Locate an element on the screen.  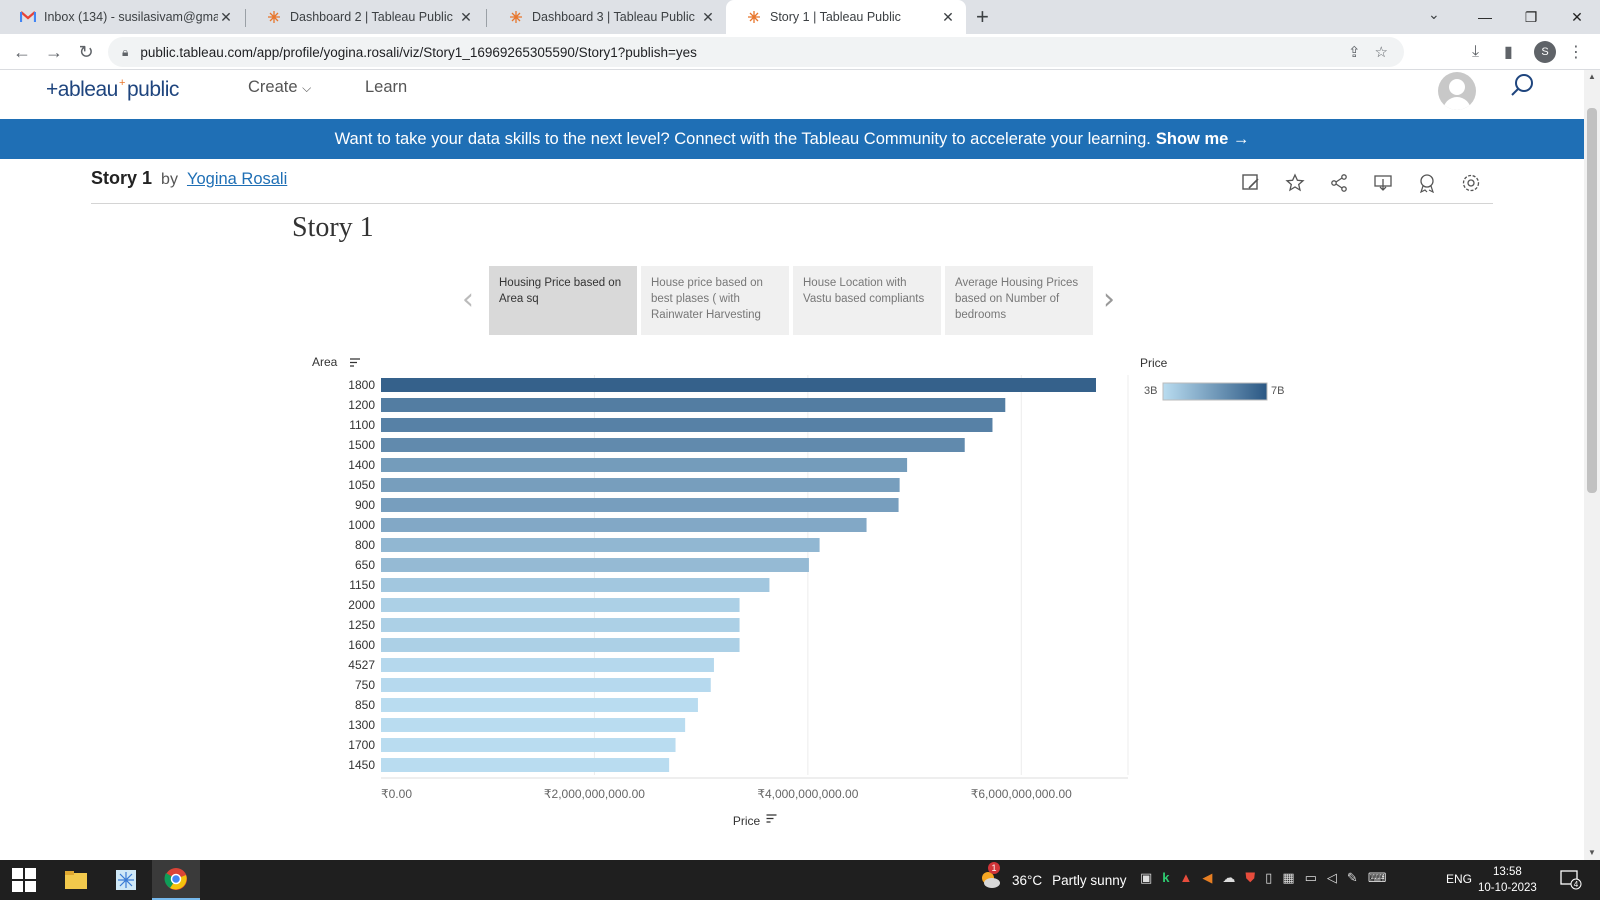
tableau-icon is located at coordinates (754, 17).